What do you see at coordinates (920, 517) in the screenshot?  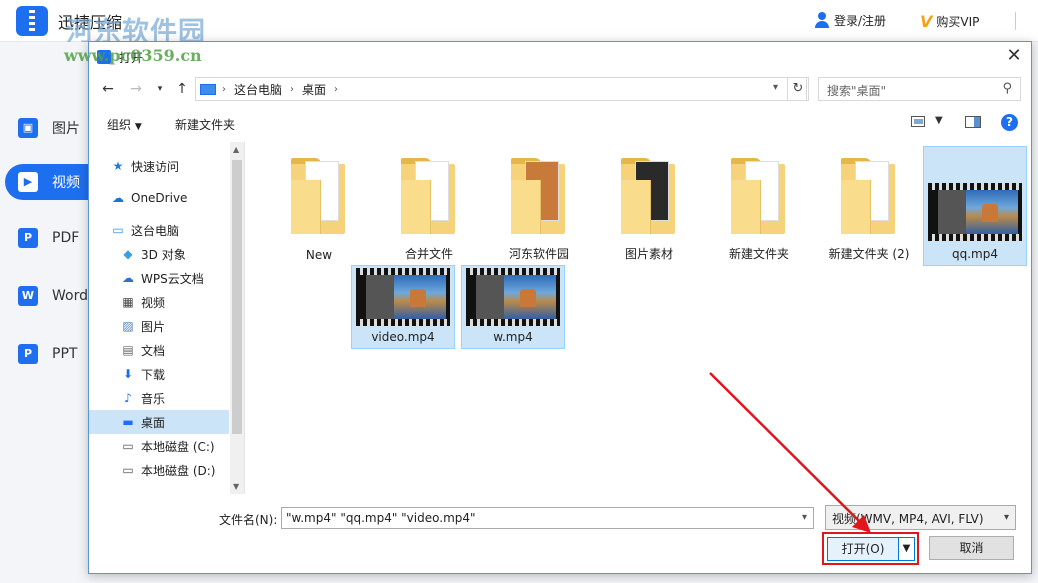 I see `filetype-select: 视频(WMV, MP4, AVI, FLV) ▾` at bounding box center [920, 517].